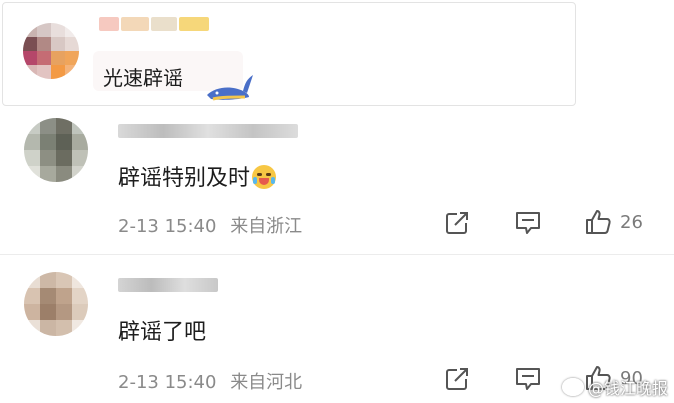  I want to click on comment-meta: 2-13 15:40 来自河北, so click(210, 381).